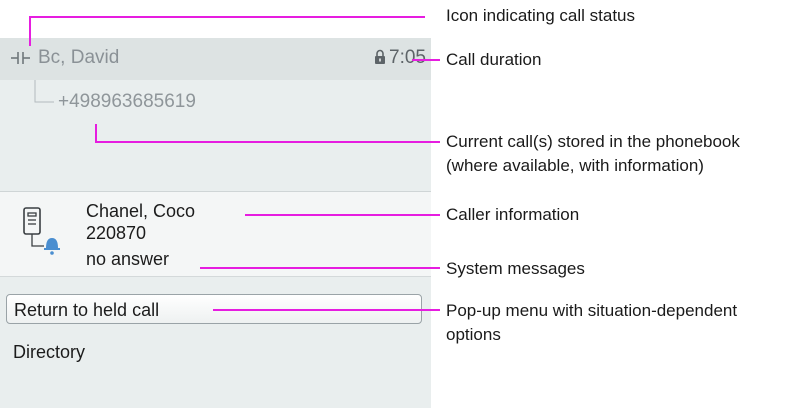  I want to click on menu-item-directory: Directory, so click(49, 352).